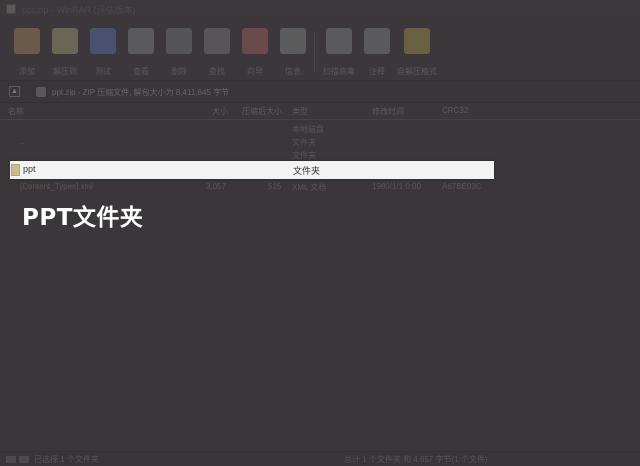 The image size is (640, 466). I want to click on row-crc: A67BE03C, so click(462, 186).